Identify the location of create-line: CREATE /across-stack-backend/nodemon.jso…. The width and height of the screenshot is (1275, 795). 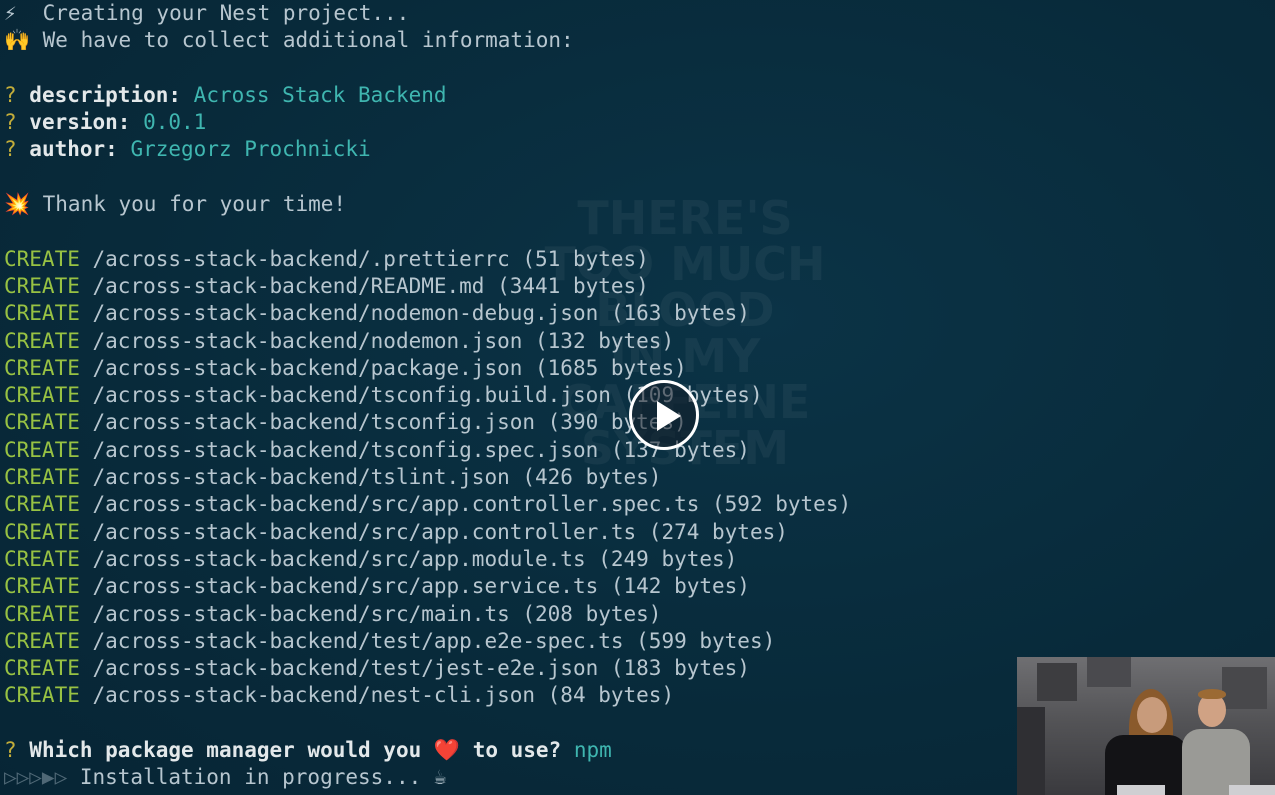
(639, 341).